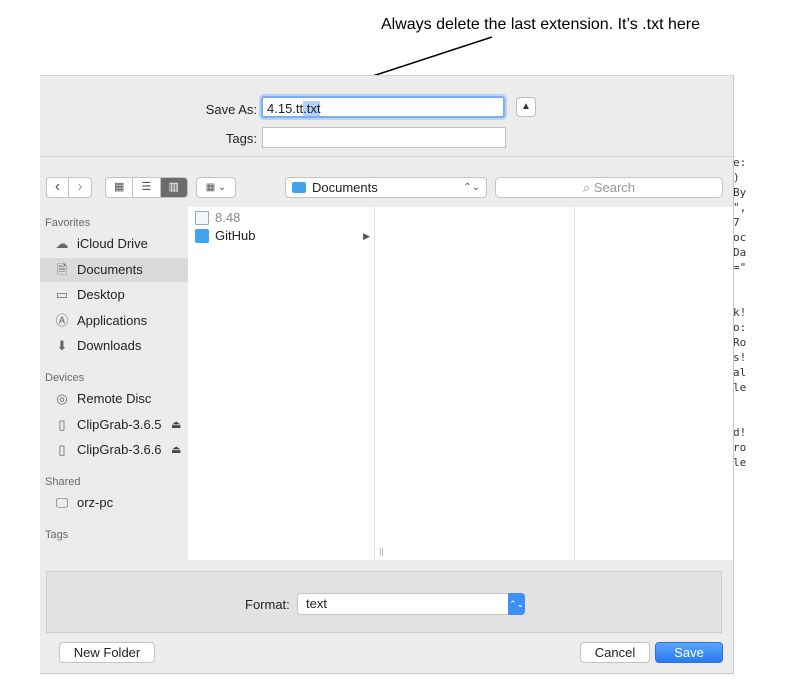  Describe the element at coordinates (281, 236) in the screenshot. I see `list-item-github: GitHub ▶` at that location.